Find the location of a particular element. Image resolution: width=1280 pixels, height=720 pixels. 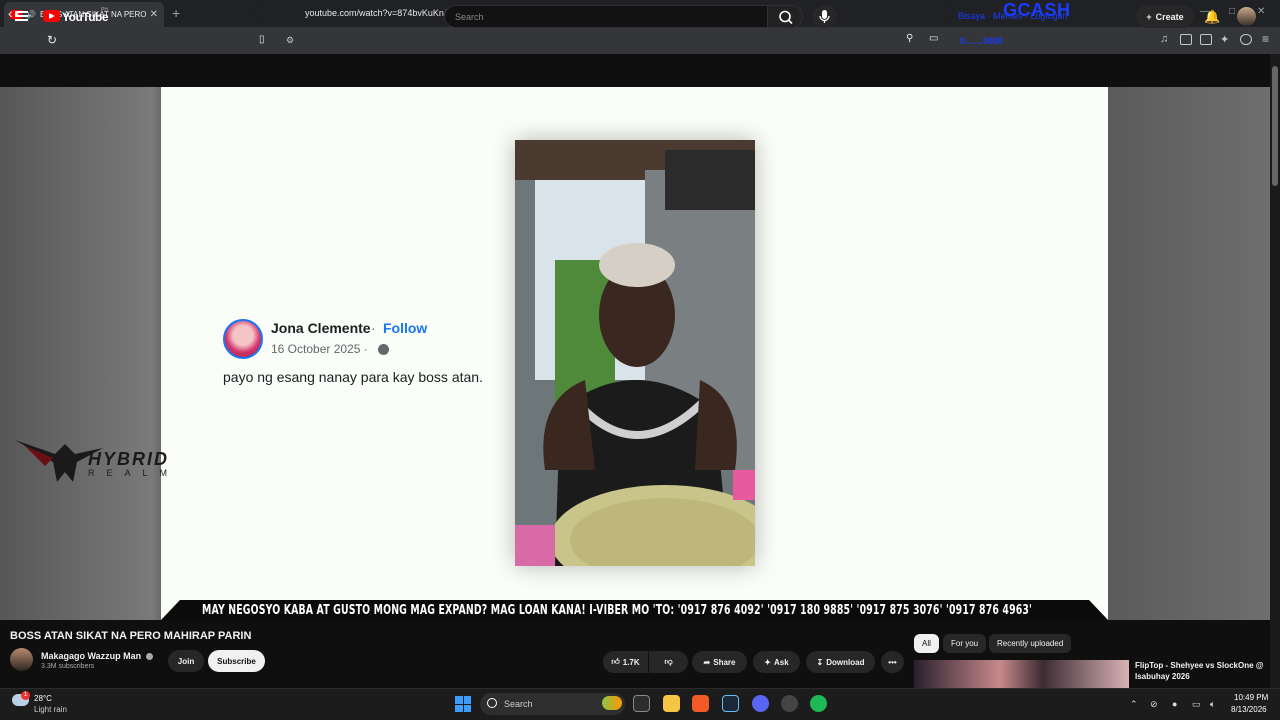

dislike-button: 👎︎ is located at coordinates (668, 662).